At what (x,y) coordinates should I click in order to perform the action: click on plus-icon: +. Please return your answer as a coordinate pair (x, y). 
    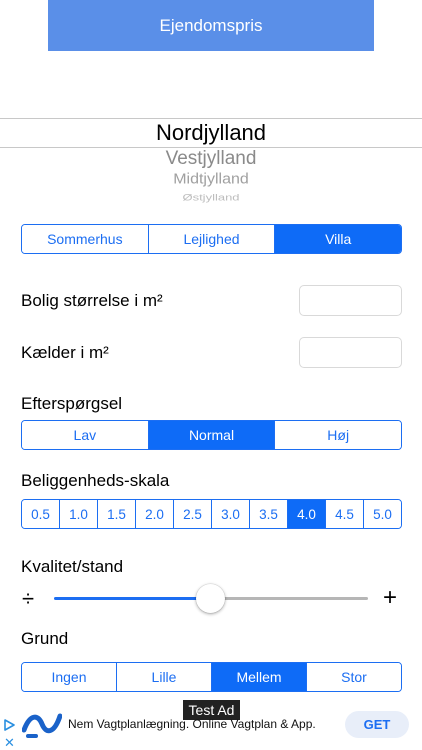
    Looking at the image, I should click on (390, 597).